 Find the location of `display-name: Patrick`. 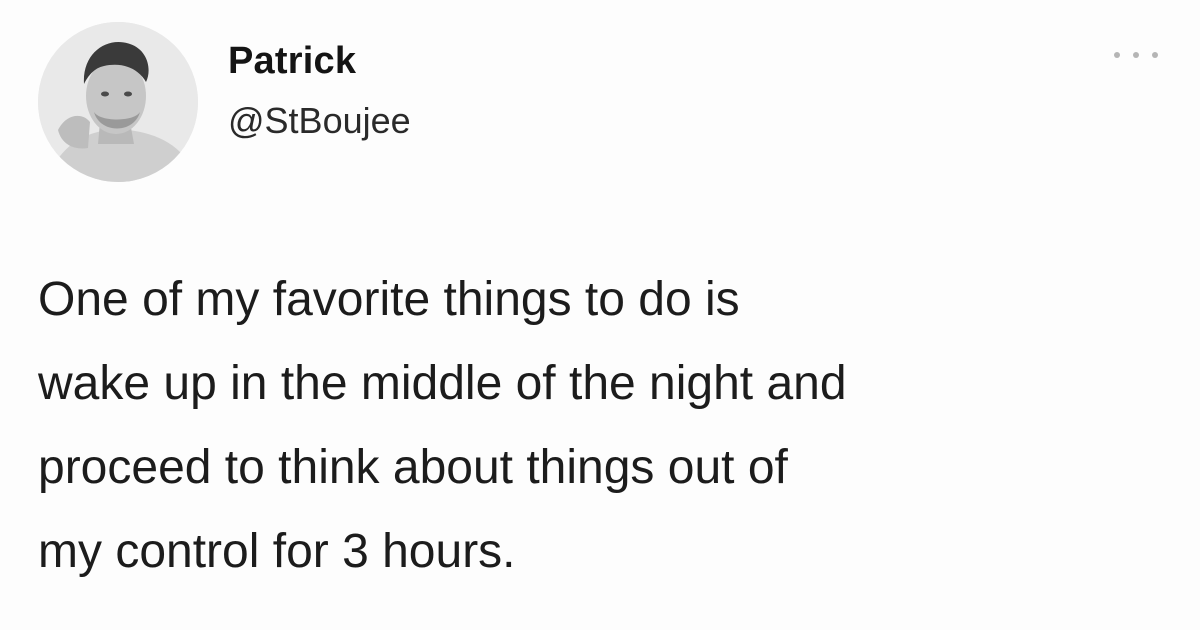

display-name: Patrick is located at coordinates (292, 61).